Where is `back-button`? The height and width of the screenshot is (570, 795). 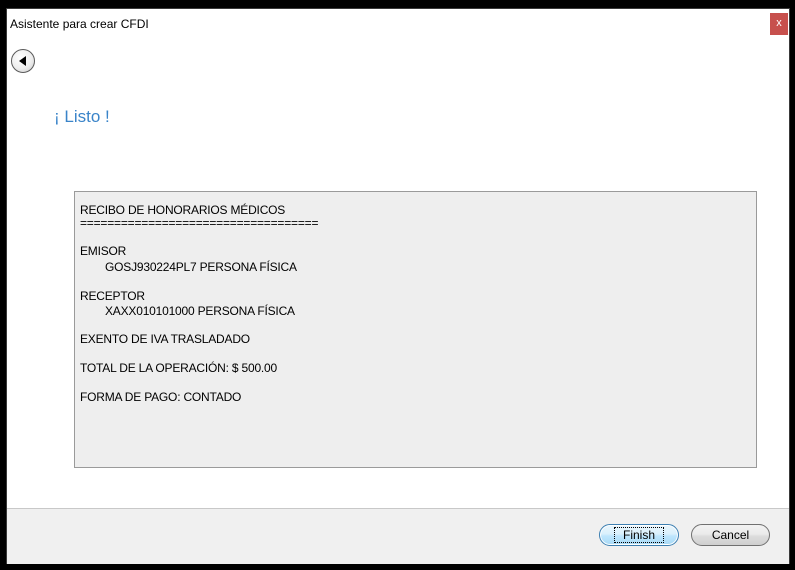
back-button is located at coordinates (23, 61).